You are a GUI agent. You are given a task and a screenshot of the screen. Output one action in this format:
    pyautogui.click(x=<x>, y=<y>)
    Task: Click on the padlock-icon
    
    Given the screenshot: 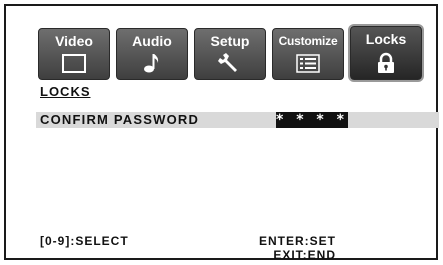 What is the action you would take?
    pyautogui.click(x=386, y=62)
    